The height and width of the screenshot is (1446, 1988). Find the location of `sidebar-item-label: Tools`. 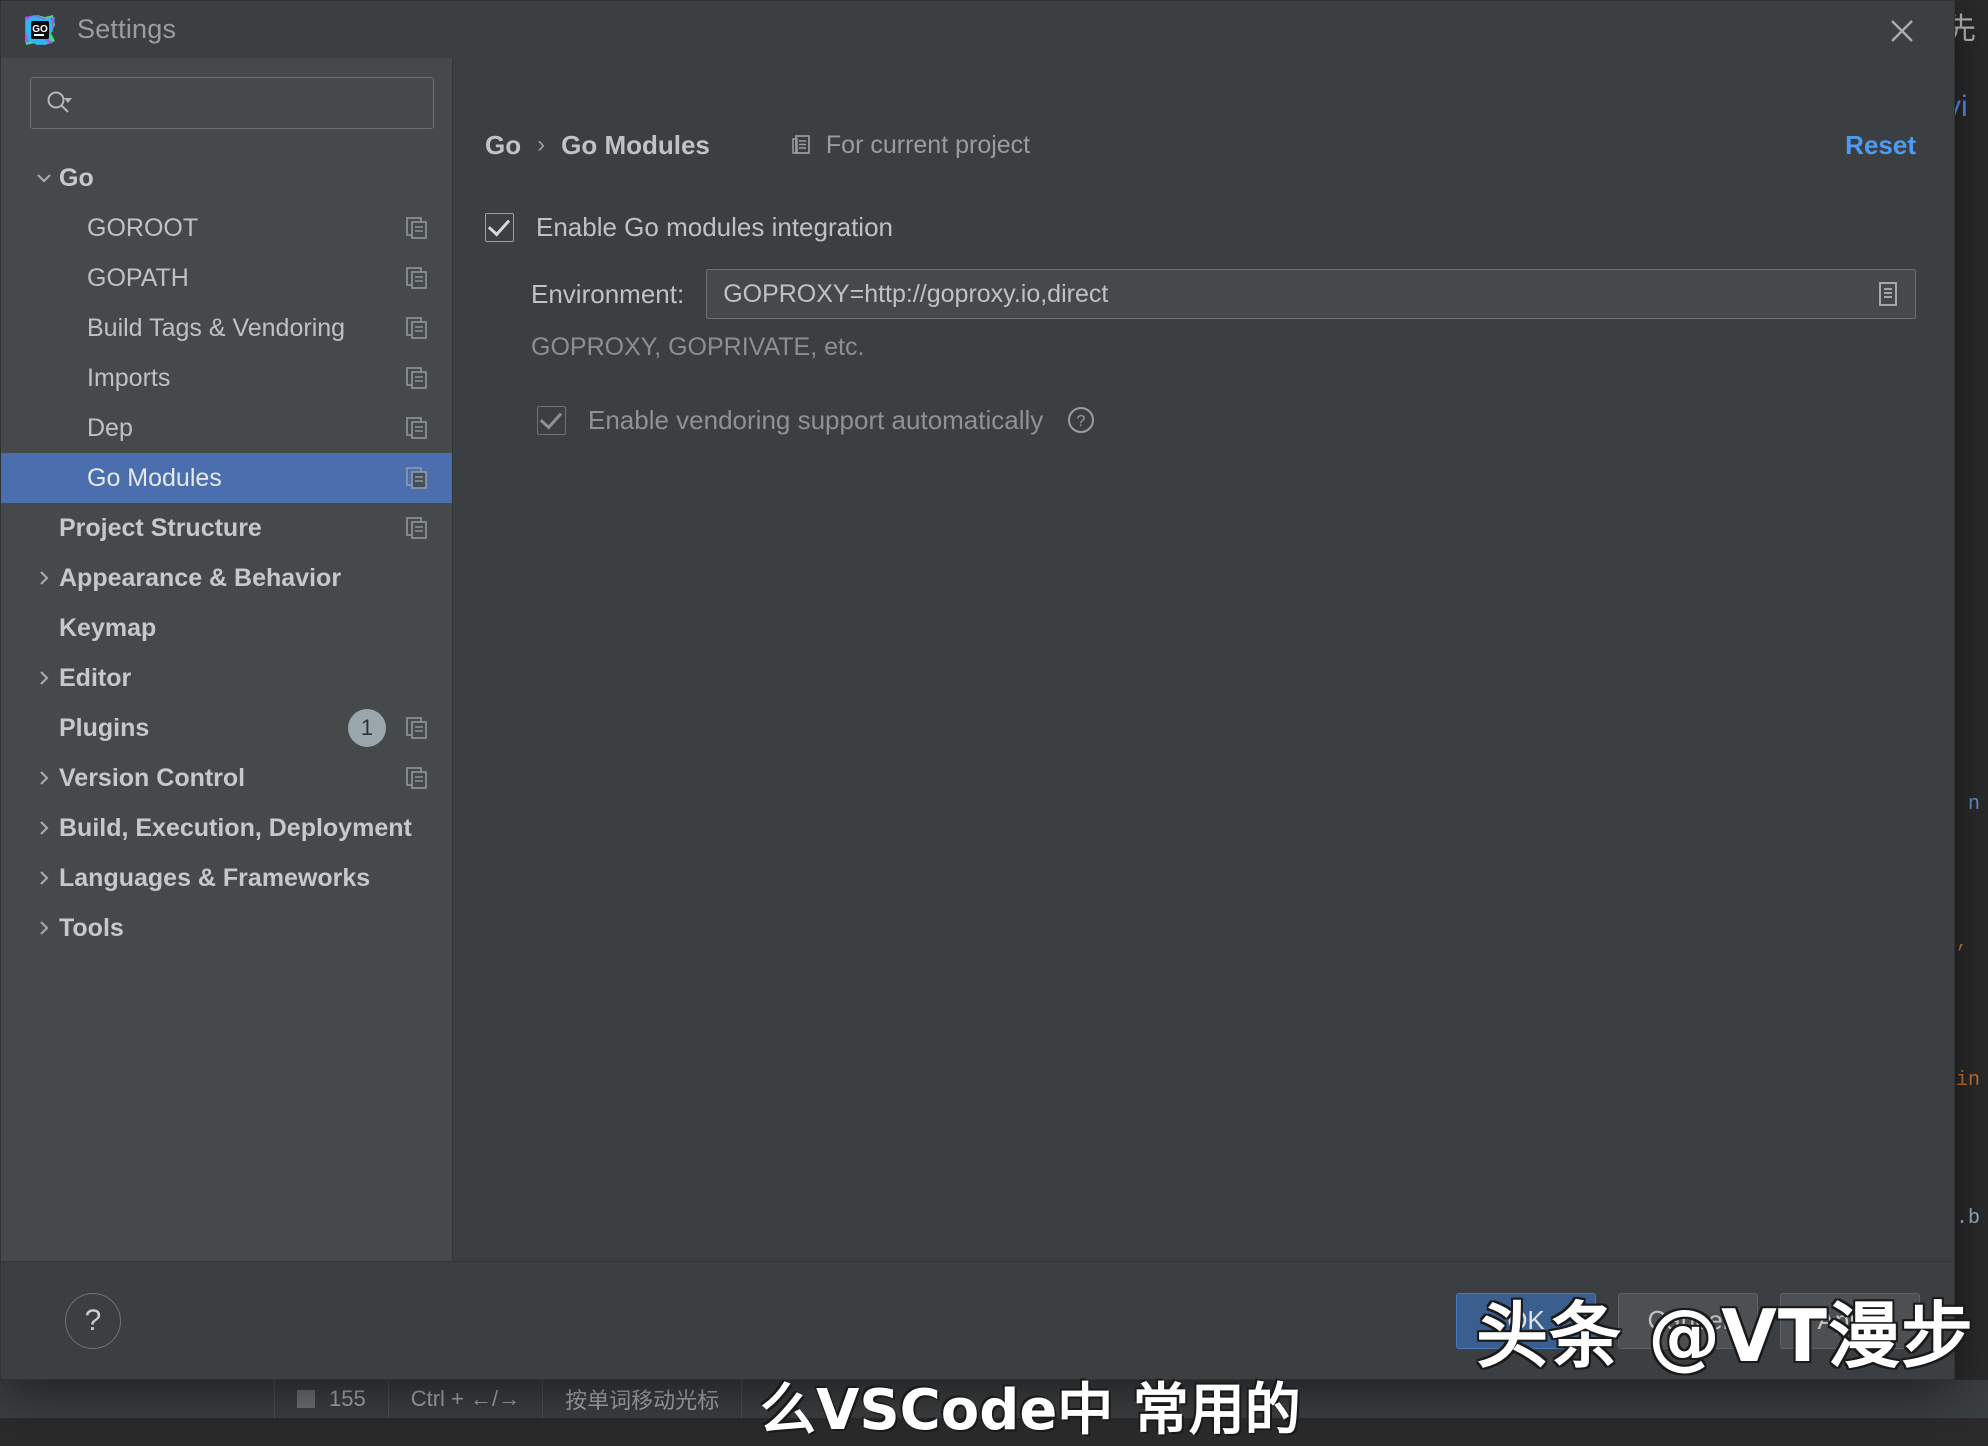

sidebar-item-label: Tools is located at coordinates (91, 928).